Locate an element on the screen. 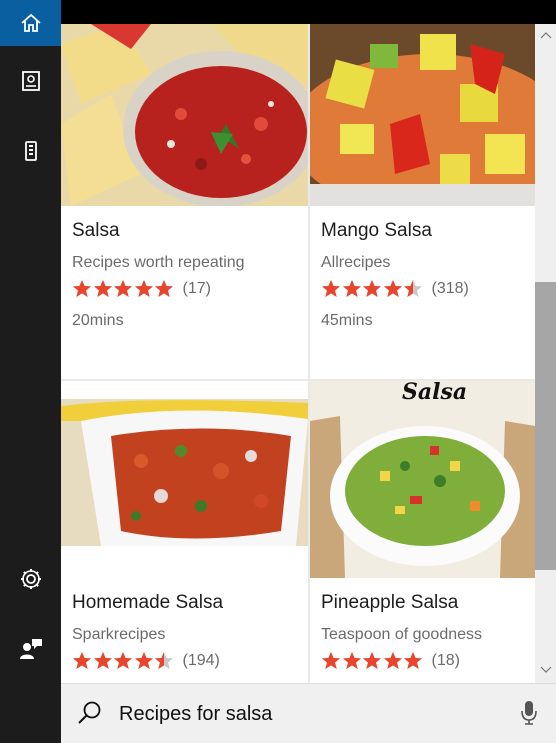  settings-gear-icon is located at coordinates (30, 579).